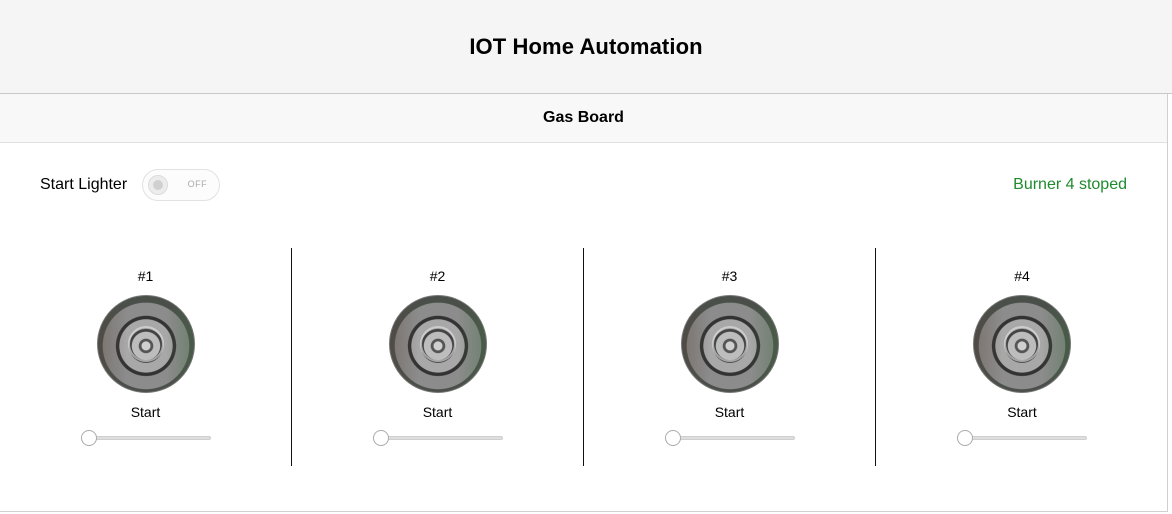  I want to click on panel-title: Gas Board, so click(583, 118).